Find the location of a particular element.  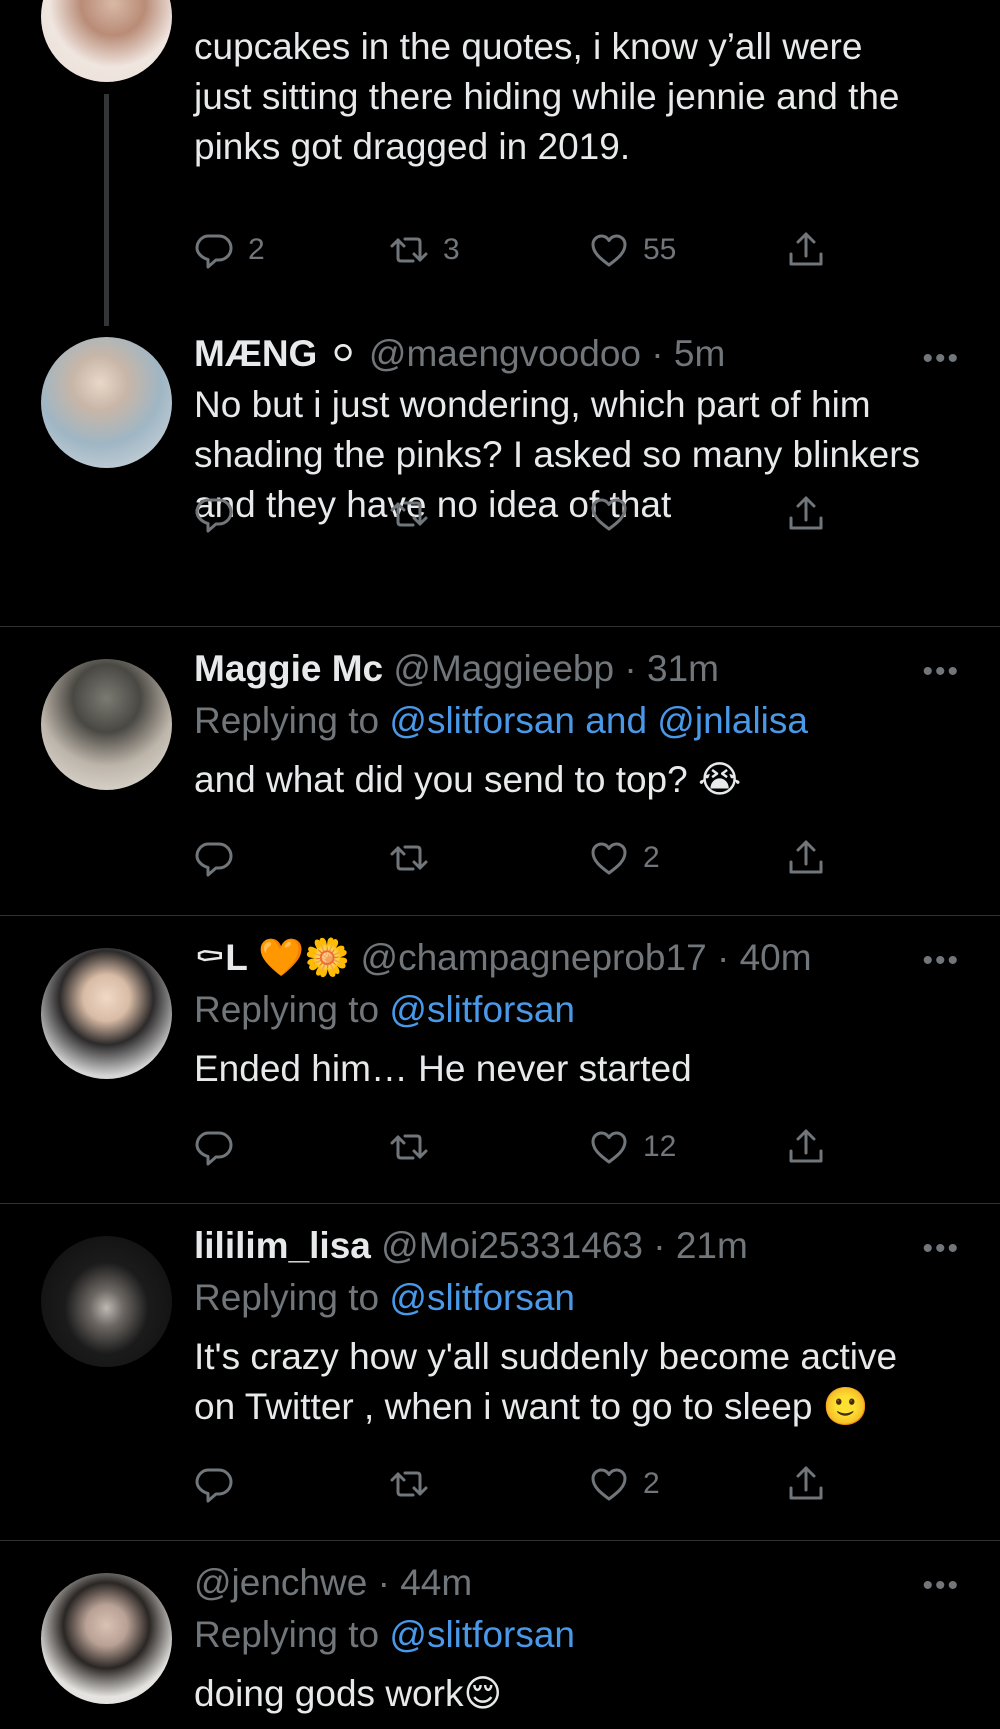

mention-link: @slitforsan and @jnlalisa is located at coordinates (598, 720).